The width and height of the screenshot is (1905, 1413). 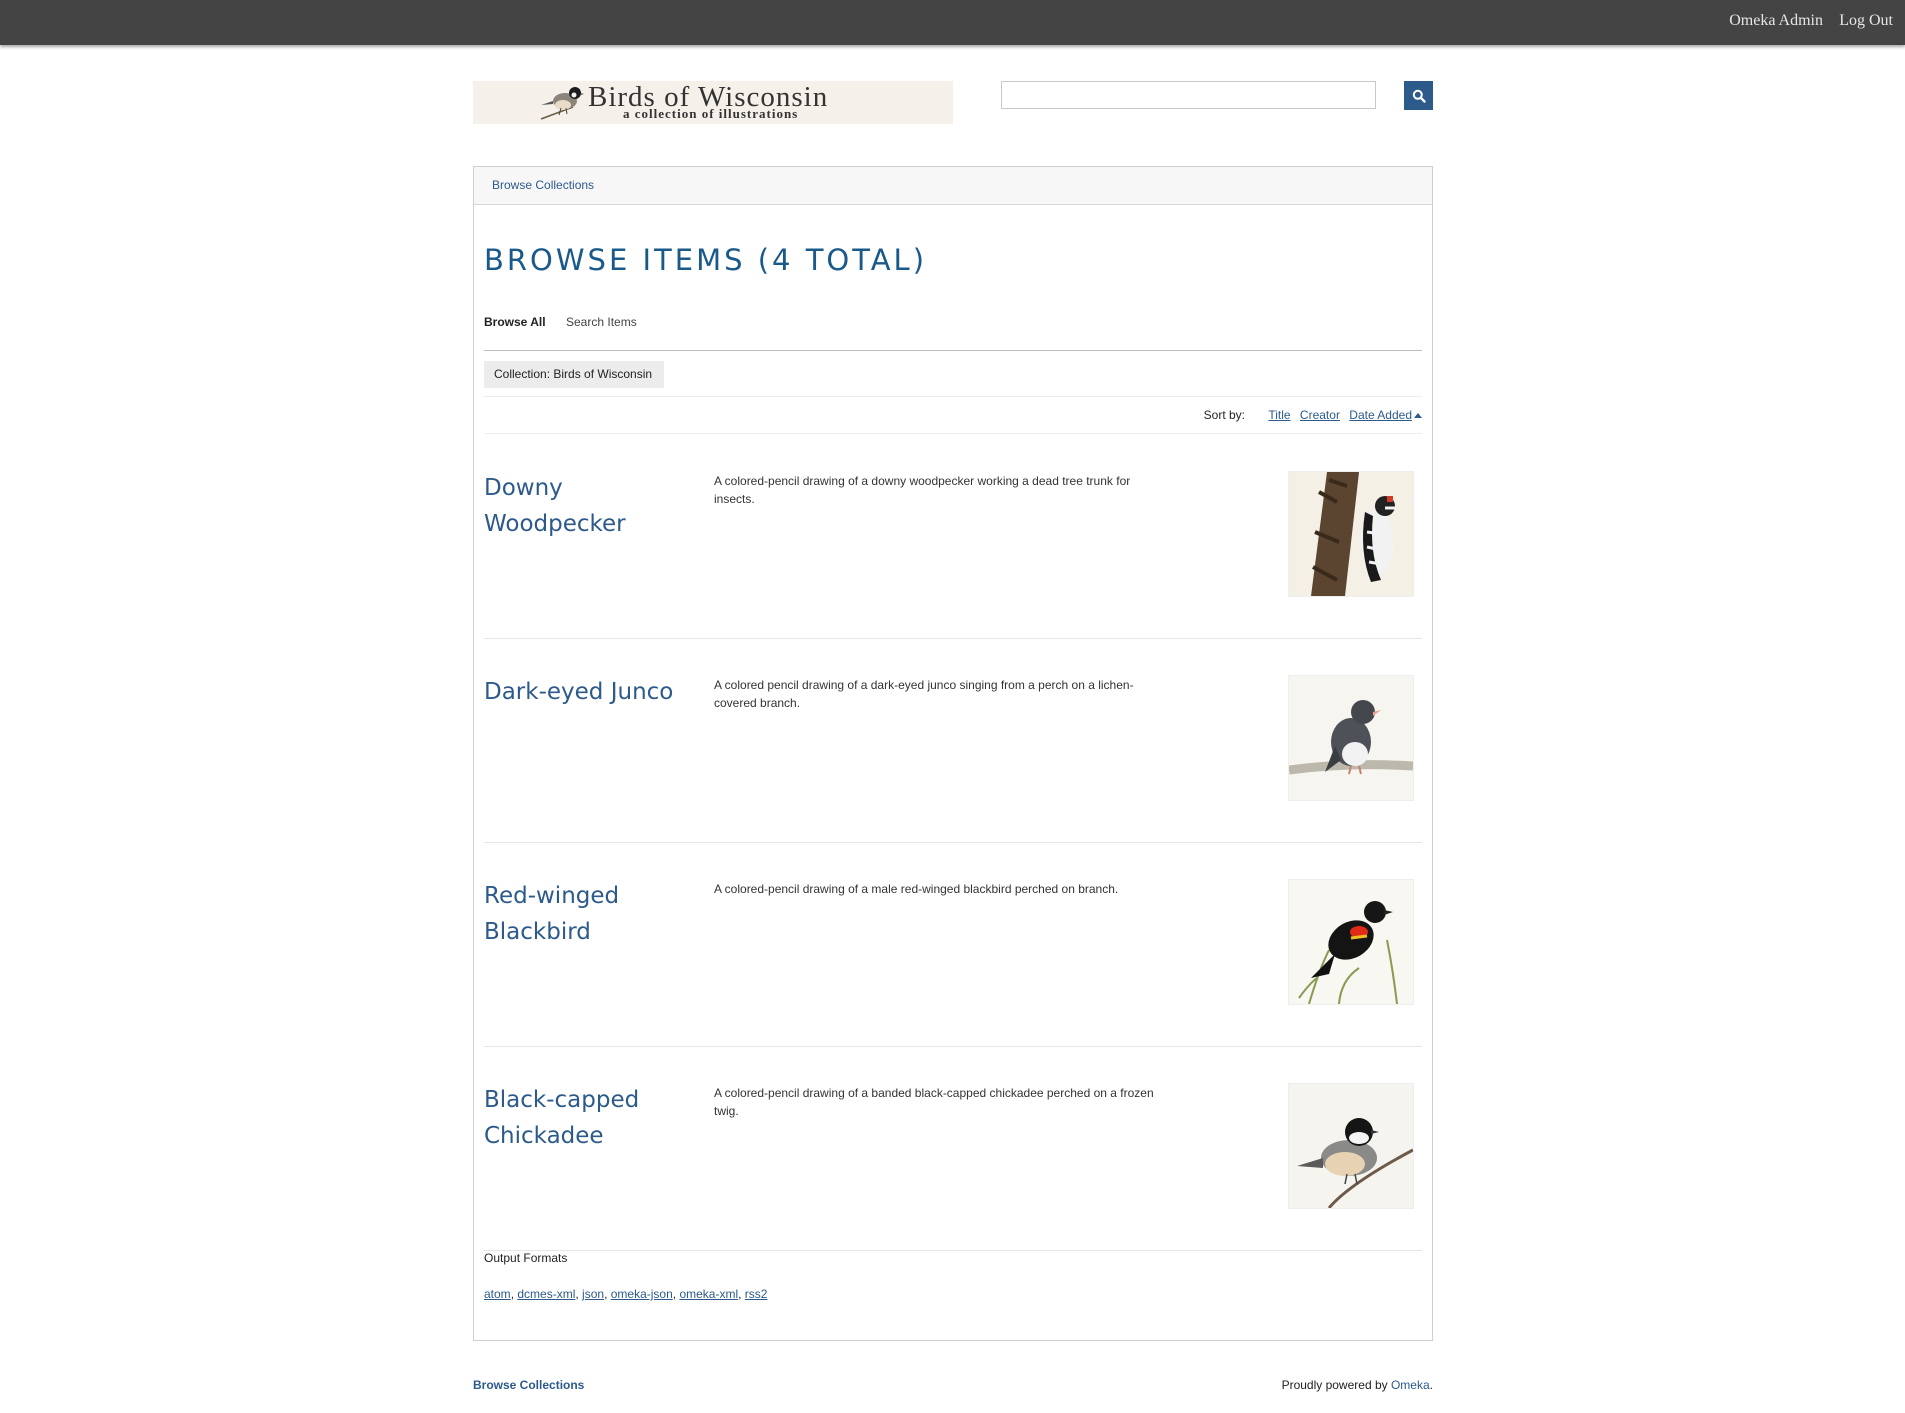 What do you see at coordinates (515, 322) in the screenshot?
I see `subnav-browse-all: Browse All` at bounding box center [515, 322].